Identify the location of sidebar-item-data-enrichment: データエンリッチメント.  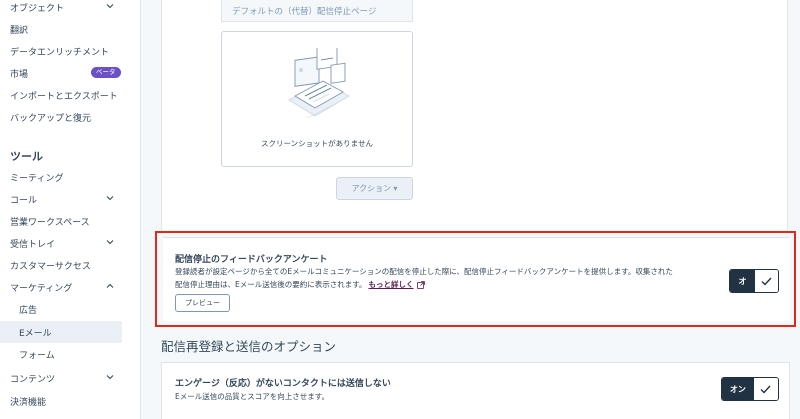
(70, 51).